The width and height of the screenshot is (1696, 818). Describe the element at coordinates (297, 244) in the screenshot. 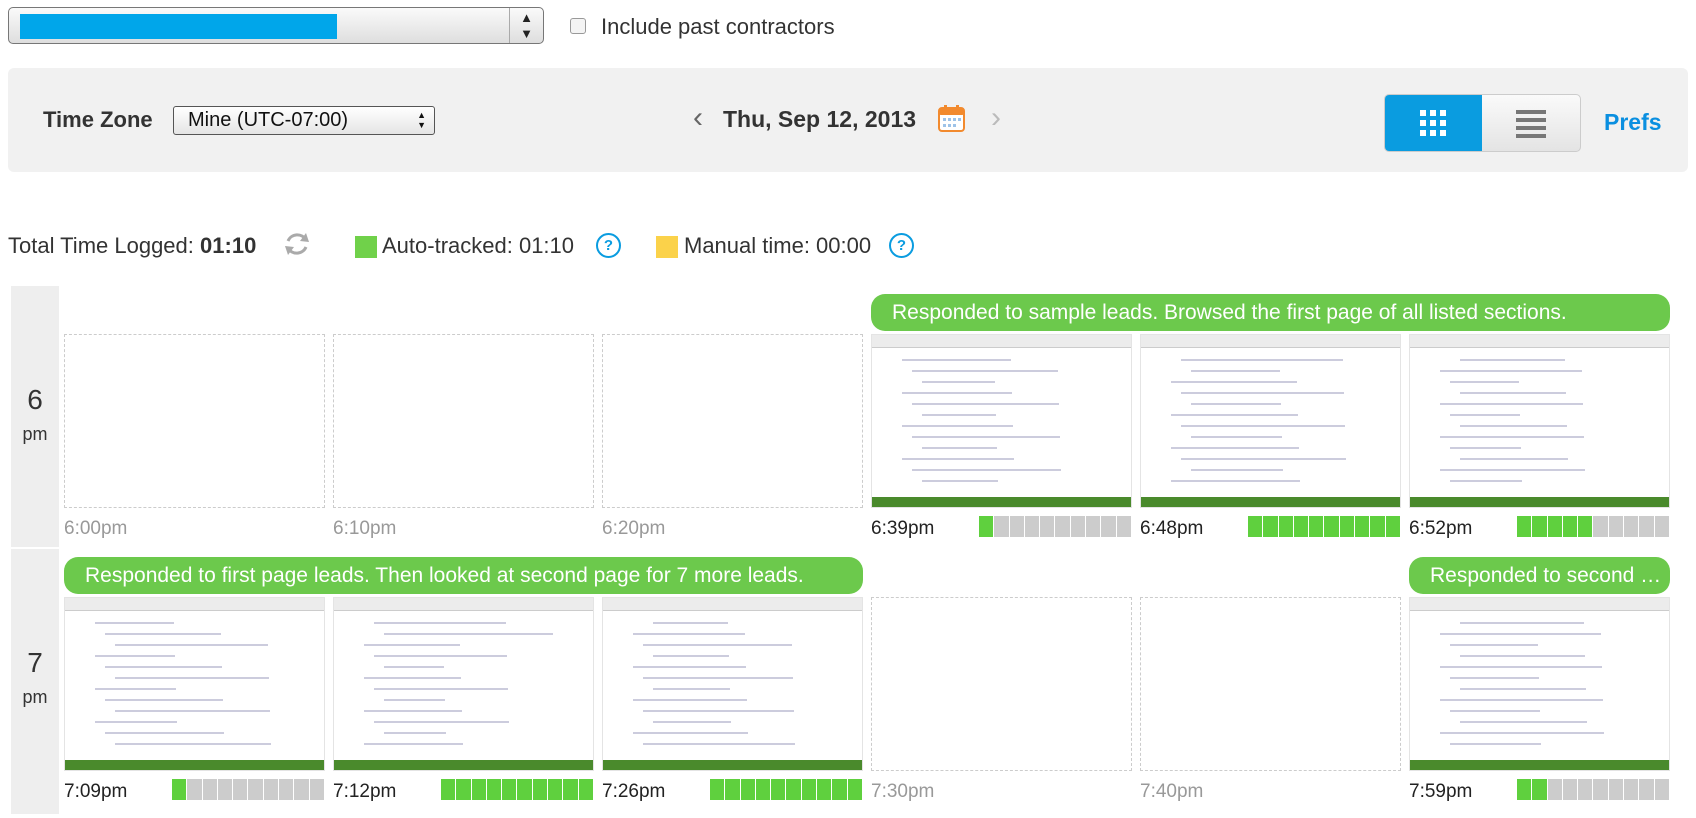

I see `refresh-icon` at that location.